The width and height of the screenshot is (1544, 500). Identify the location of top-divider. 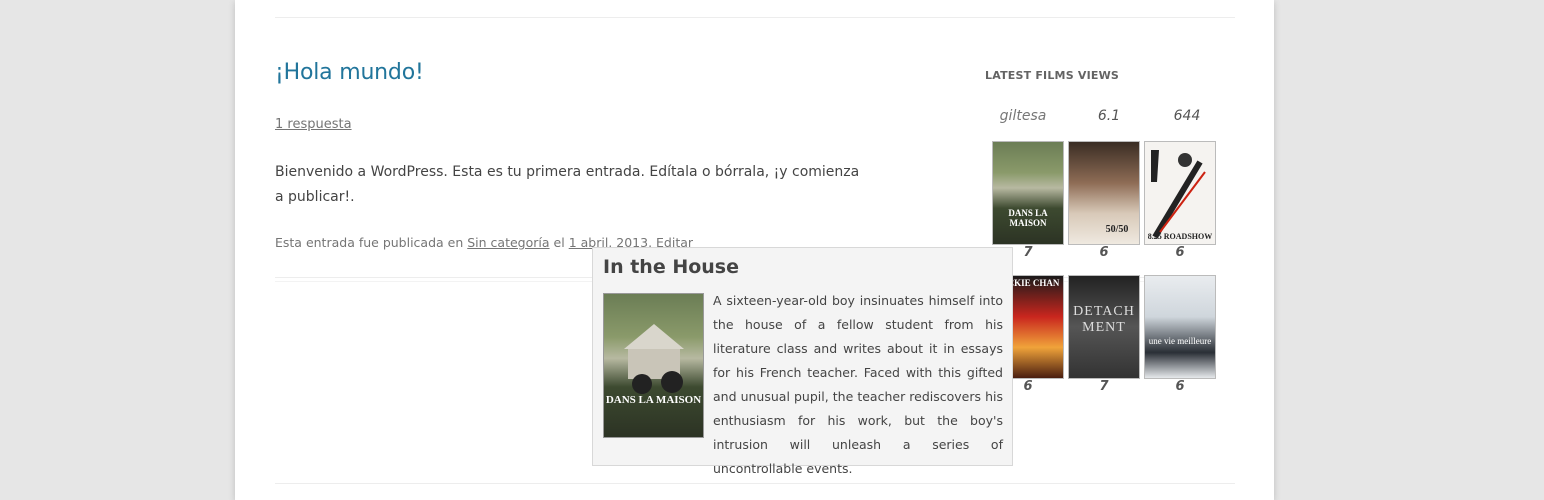
(755, 17).